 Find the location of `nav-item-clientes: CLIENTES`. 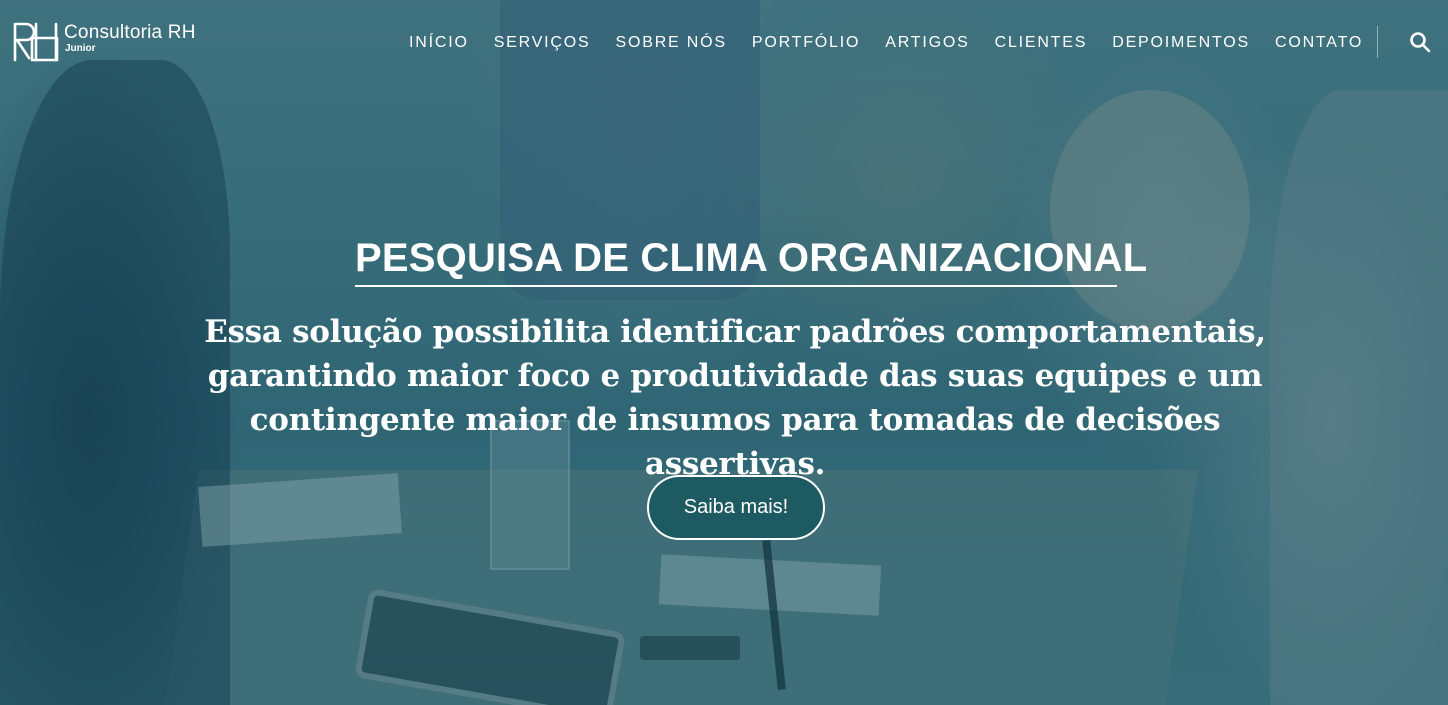

nav-item-clientes: CLIENTES is located at coordinates (1041, 43).